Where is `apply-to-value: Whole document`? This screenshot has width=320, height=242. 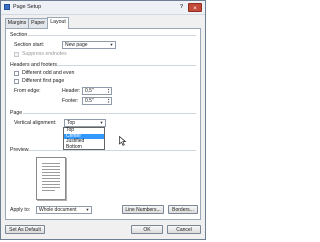 apply-to-value: Whole document is located at coordinates (58, 210).